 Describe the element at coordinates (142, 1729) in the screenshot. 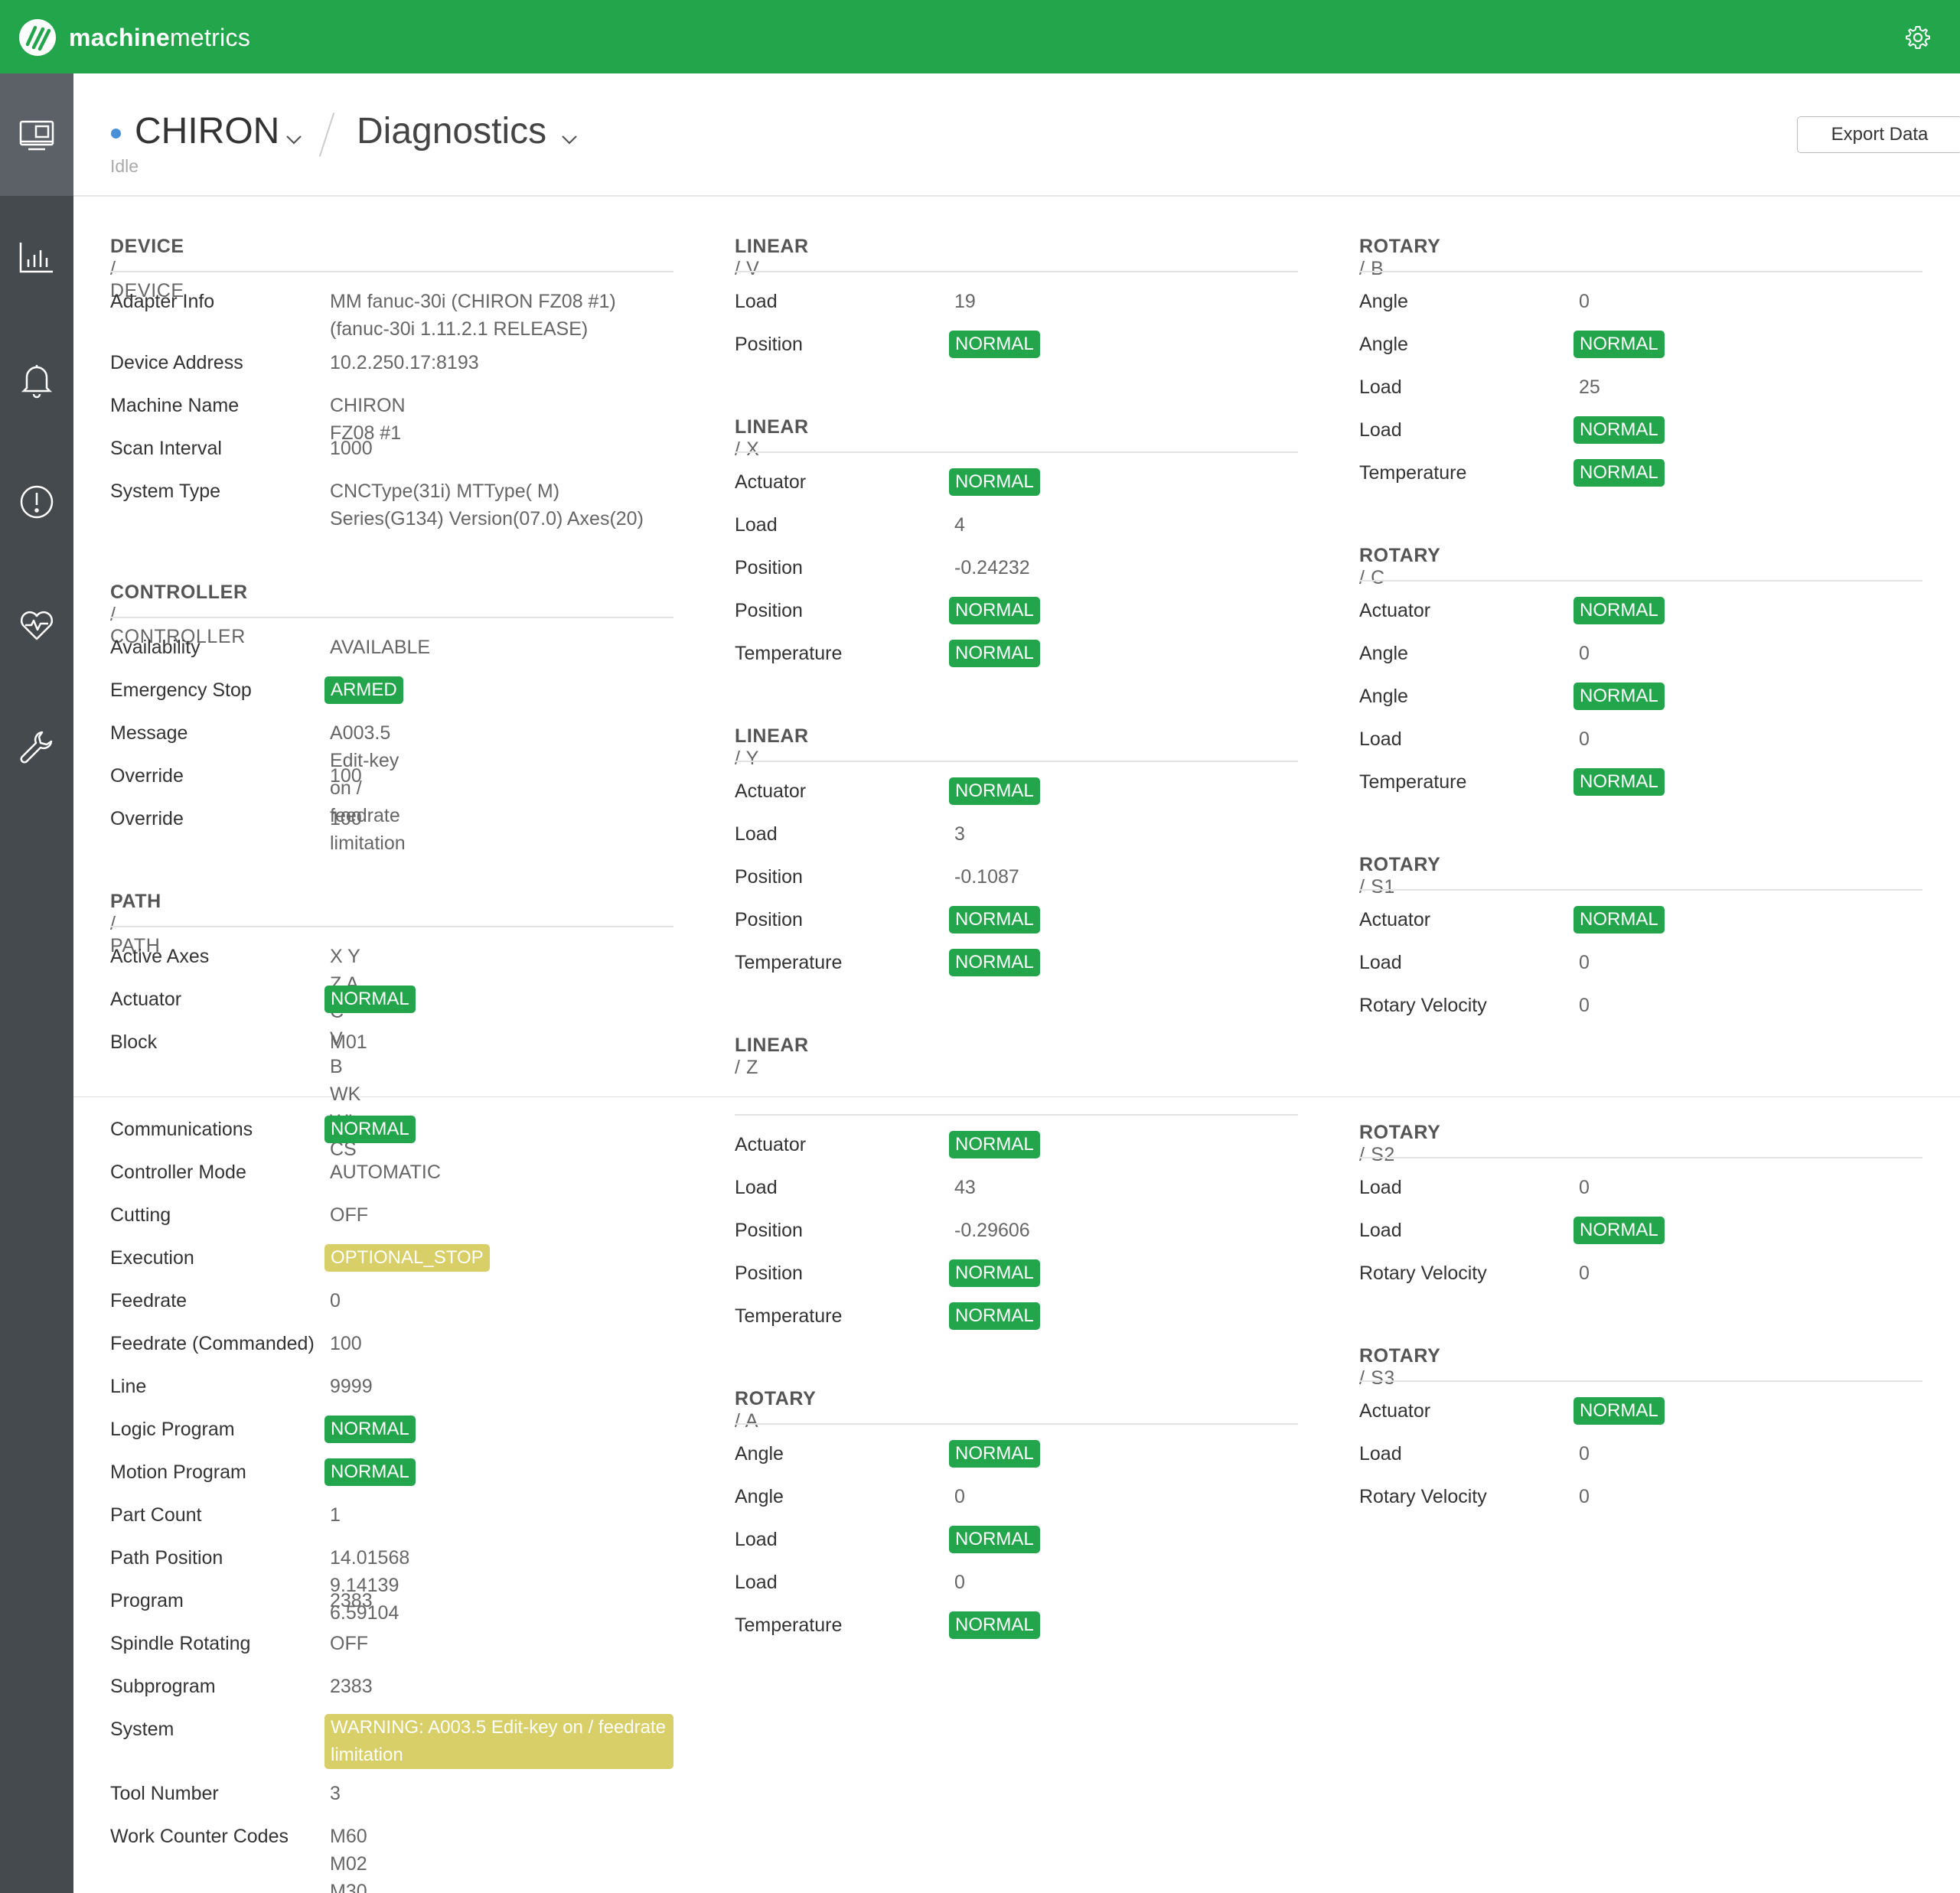

I see `row-label: System` at that location.